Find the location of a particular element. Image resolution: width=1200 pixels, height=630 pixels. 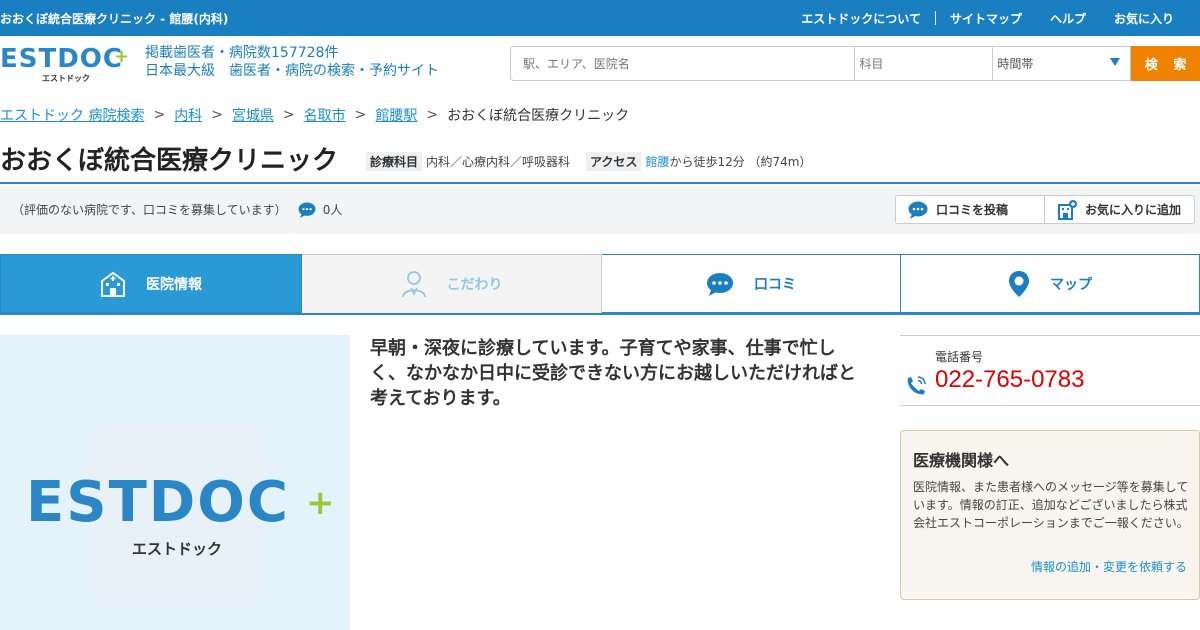

chevron-down-icon is located at coordinates (1115, 62).